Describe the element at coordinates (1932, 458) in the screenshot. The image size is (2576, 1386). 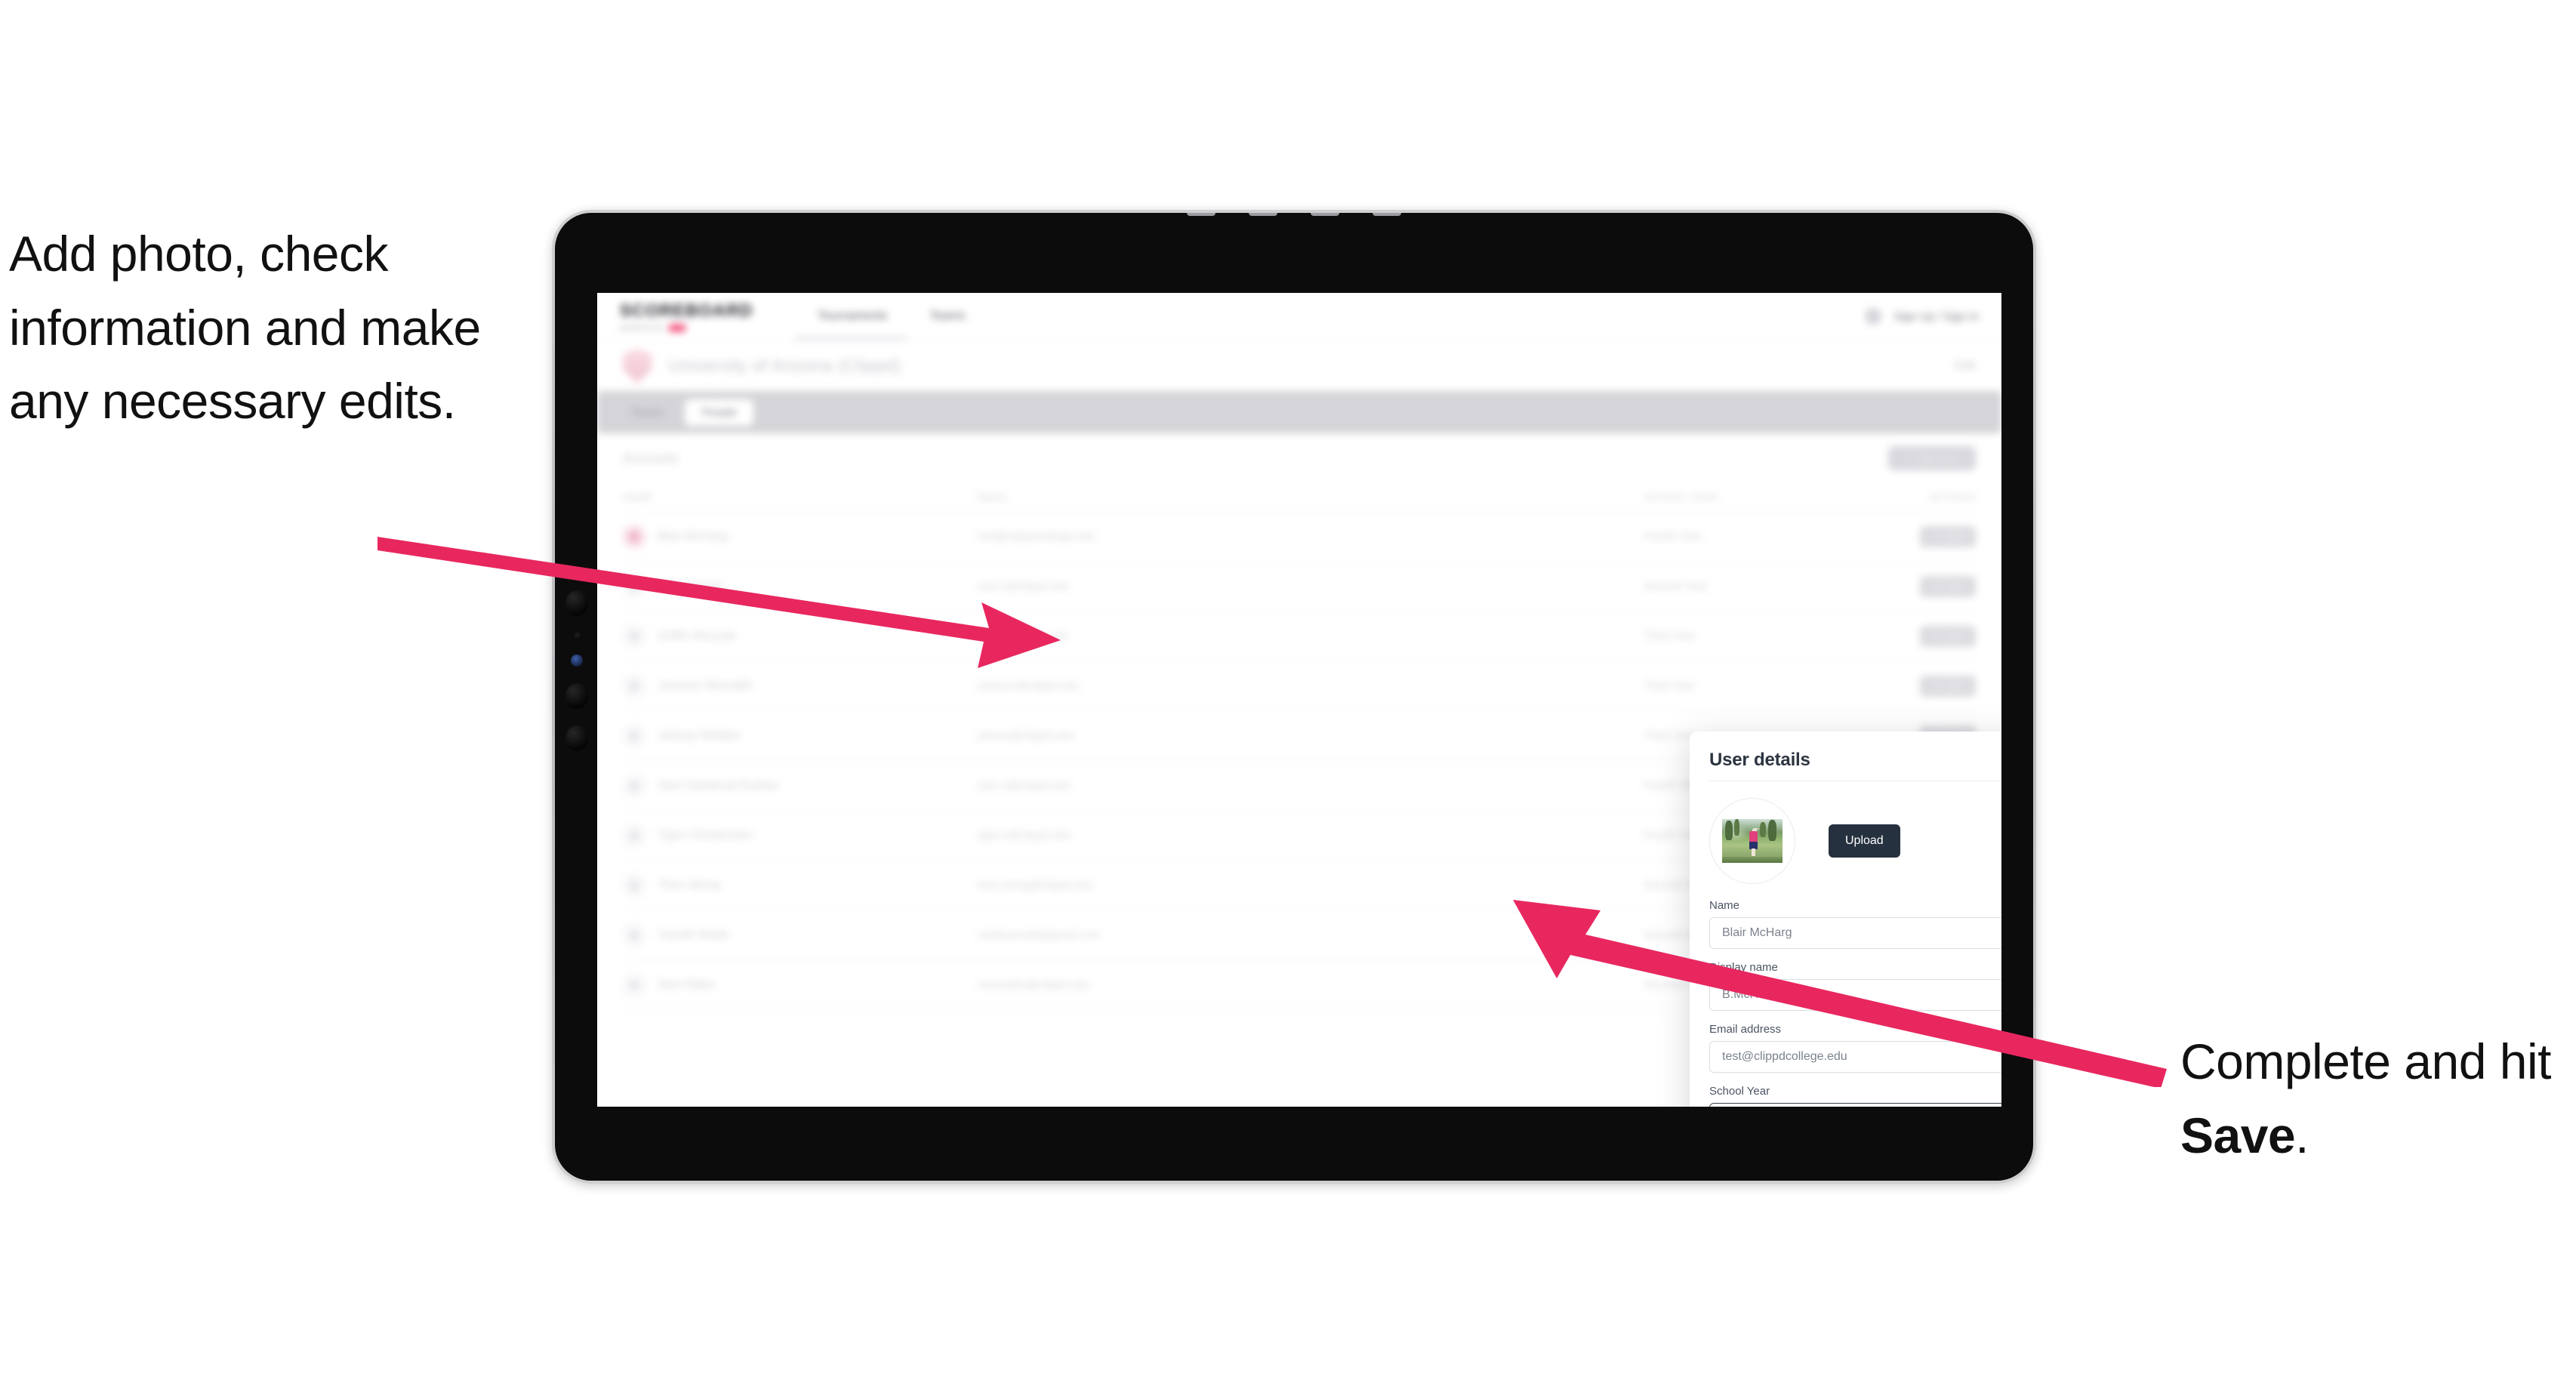
I see `add-user-button: + Add User` at that location.